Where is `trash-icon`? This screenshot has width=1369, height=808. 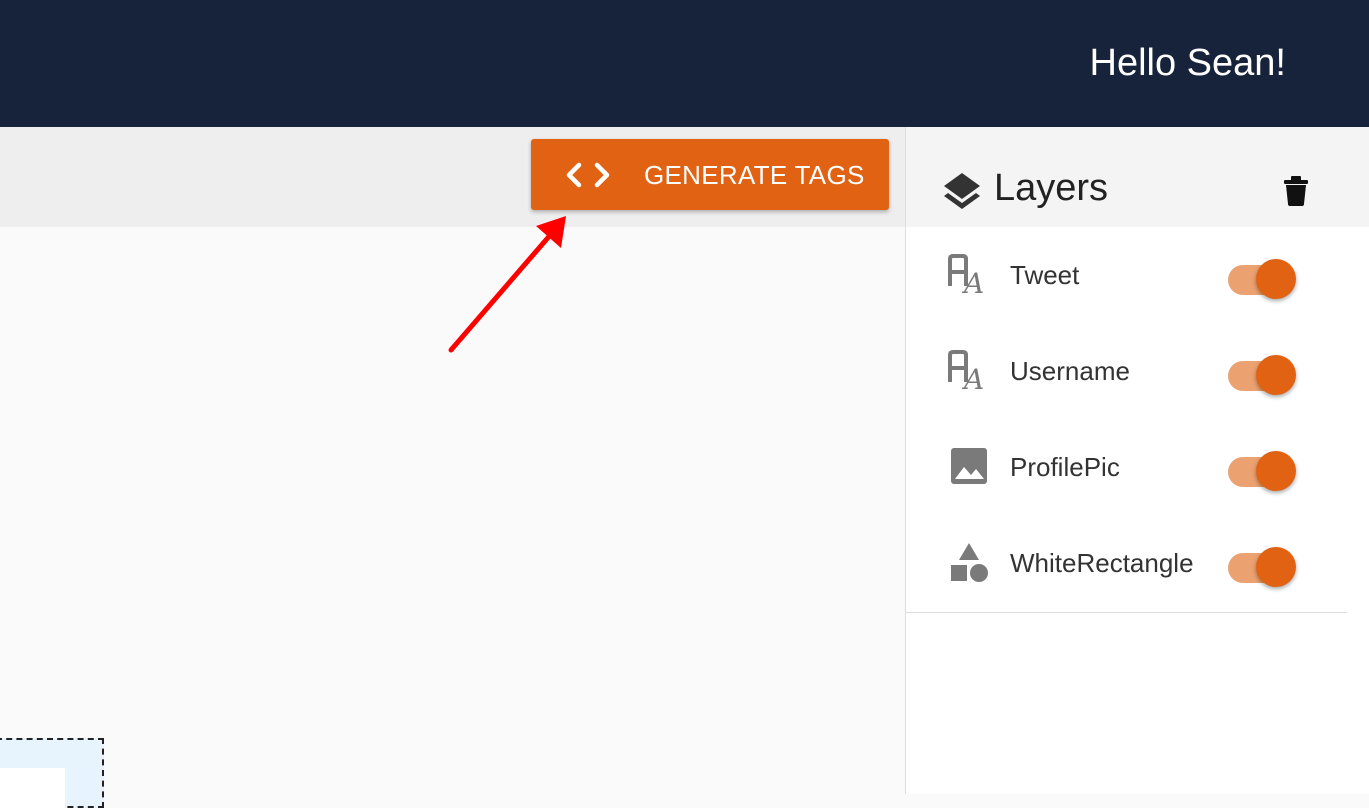 trash-icon is located at coordinates (1296, 191).